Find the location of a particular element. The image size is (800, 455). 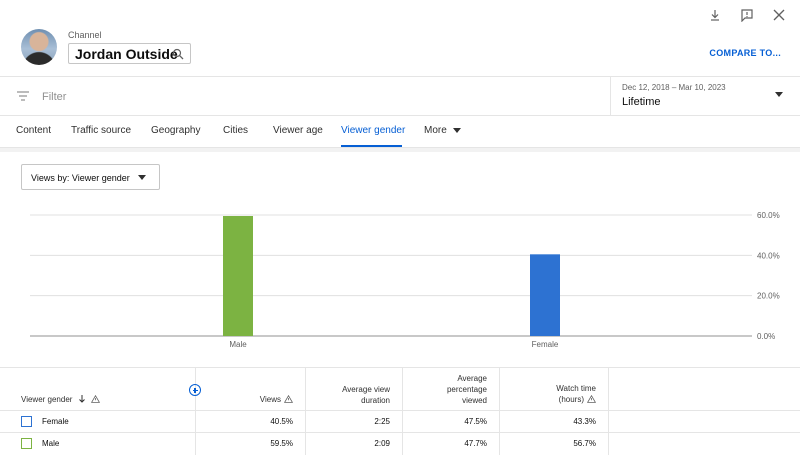

avg-pct-cell: 47.5% is located at coordinates (451, 422).